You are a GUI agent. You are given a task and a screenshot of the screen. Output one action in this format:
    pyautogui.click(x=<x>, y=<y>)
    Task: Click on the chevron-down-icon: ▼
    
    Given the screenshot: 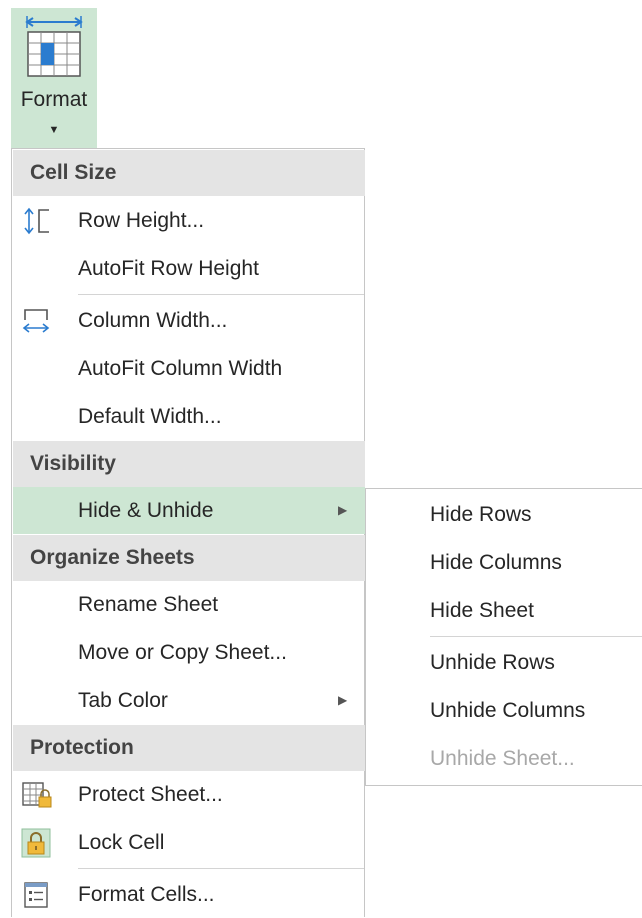 What is the action you would take?
    pyautogui.click(x=54, y=130)
    